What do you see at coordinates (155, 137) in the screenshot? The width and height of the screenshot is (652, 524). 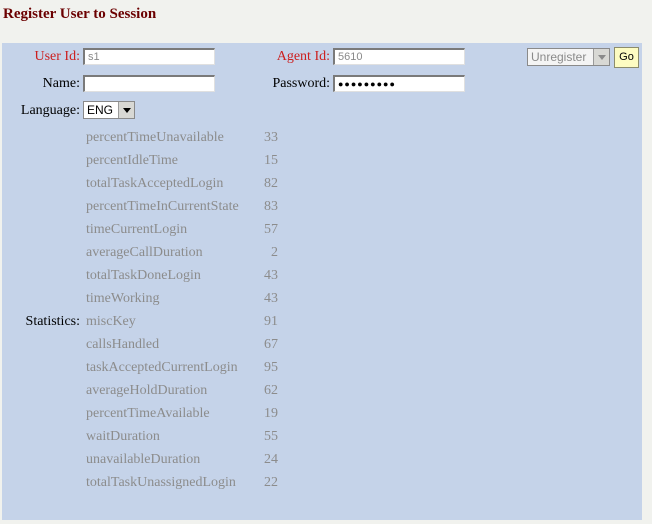 I see `statistic-name: percentTimeUnavailable` at bounding box center [155, 137].